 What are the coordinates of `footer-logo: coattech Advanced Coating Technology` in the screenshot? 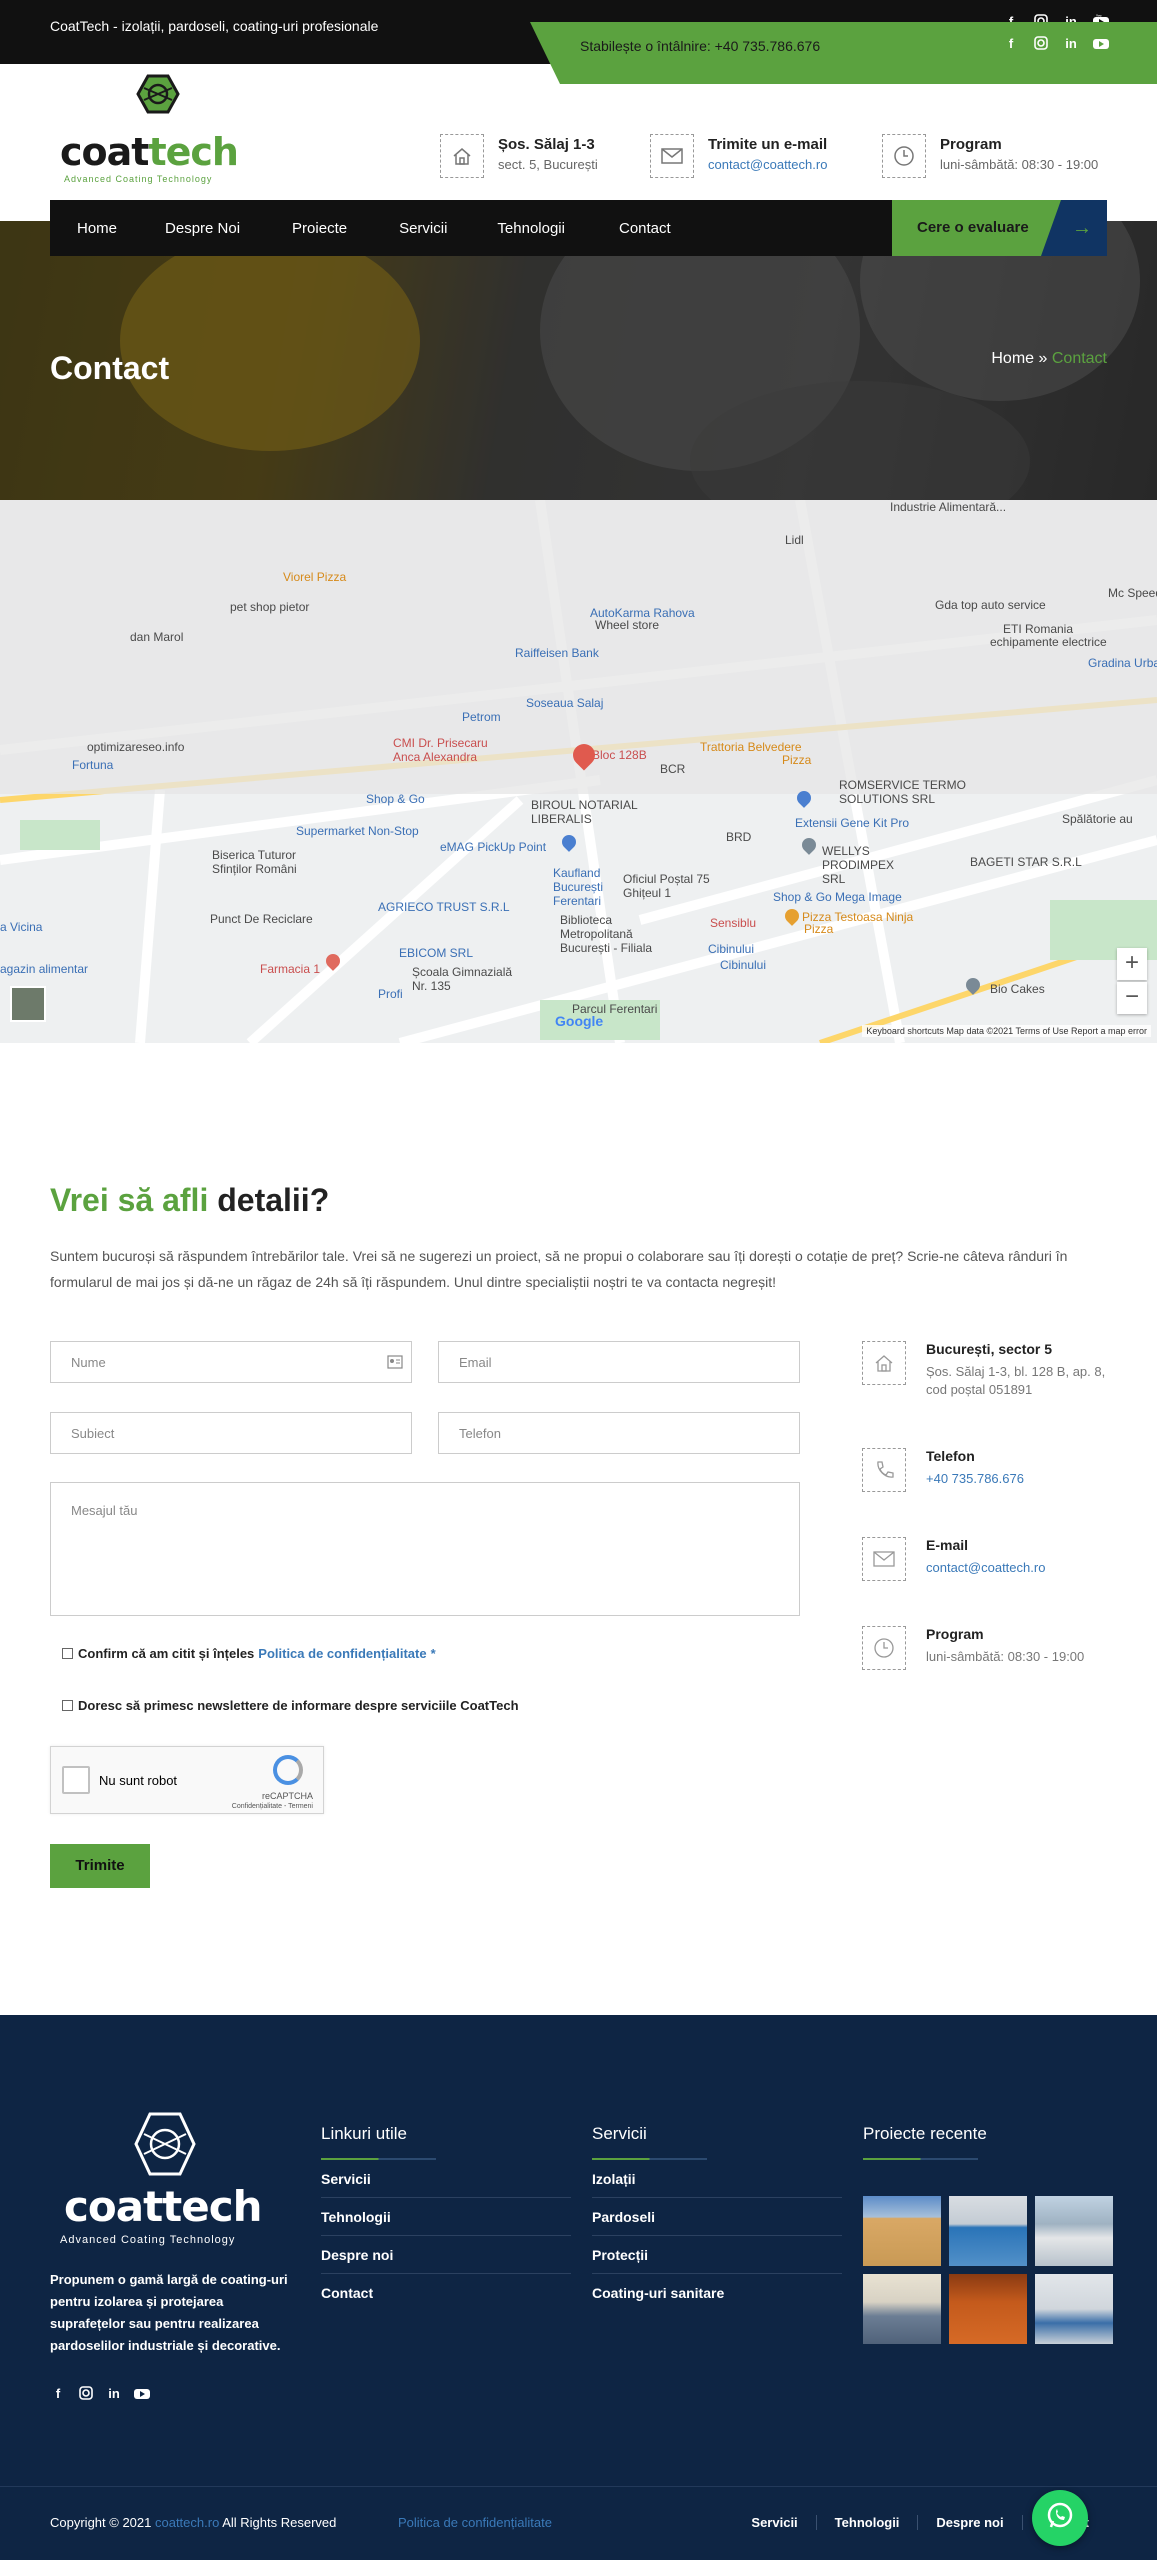 It's located at (165, 2179).